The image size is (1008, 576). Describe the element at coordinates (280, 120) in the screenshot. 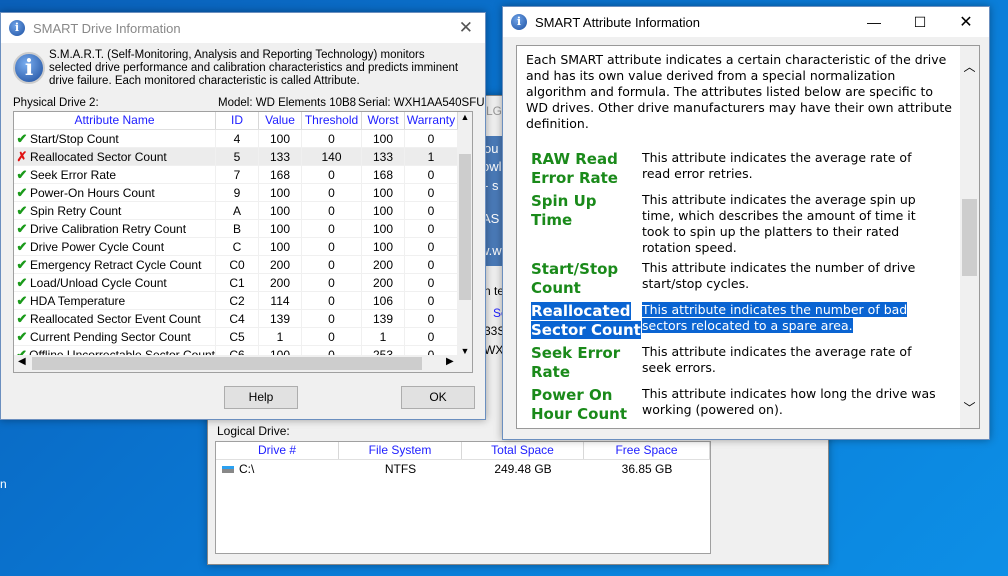

I see `col-value: Value` at that location.